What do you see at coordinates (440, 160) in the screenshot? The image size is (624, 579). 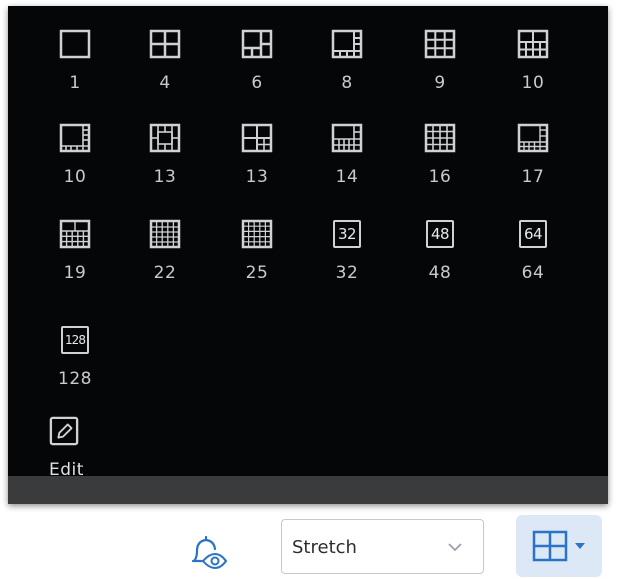 I see `layout-option-16: 16` at bounding box center [440, 160].